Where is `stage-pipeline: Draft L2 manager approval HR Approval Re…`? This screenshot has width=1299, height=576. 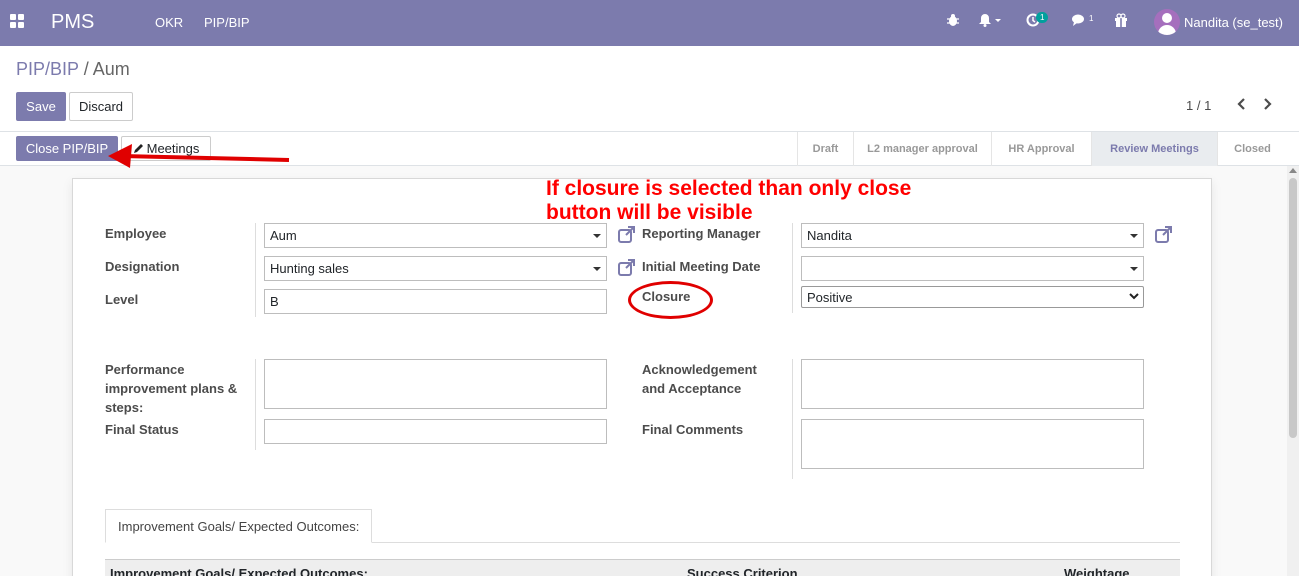 stage-pipeline: Draft L2 manager approval HR Approval Re… is located at coordinates (1042, 149).